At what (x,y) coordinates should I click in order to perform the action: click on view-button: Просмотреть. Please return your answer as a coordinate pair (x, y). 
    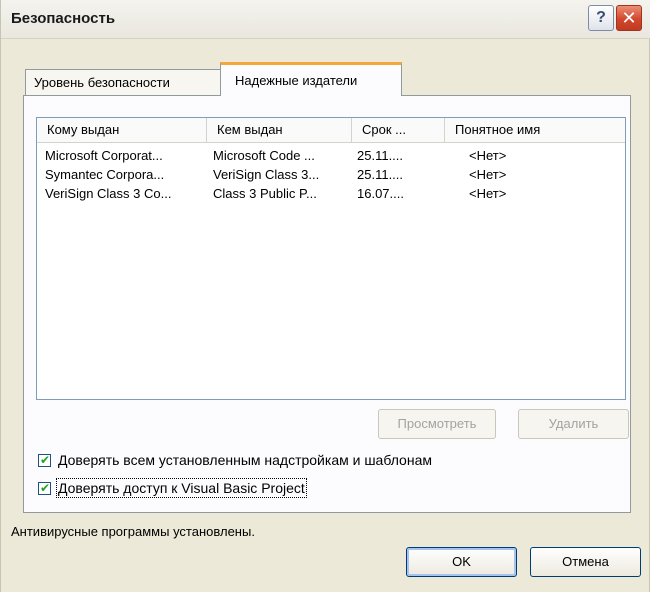
    Looking at the image, I should click on (437, 424).